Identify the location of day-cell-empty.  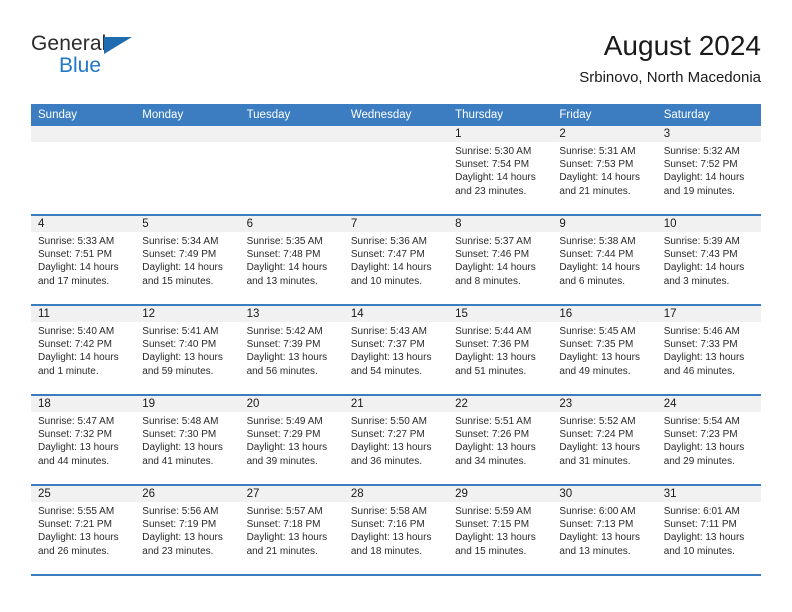
(187, 170).